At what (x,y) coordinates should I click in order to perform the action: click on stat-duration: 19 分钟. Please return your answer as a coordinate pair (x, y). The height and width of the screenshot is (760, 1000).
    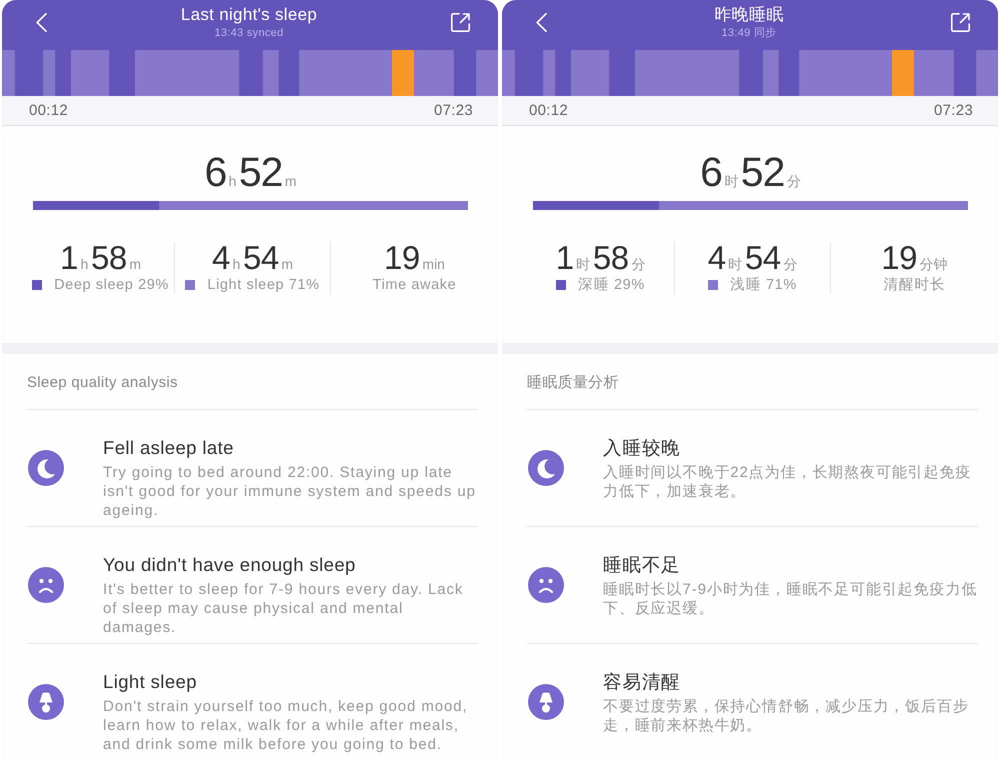
    Looking at the image, I should click on (914, 258).